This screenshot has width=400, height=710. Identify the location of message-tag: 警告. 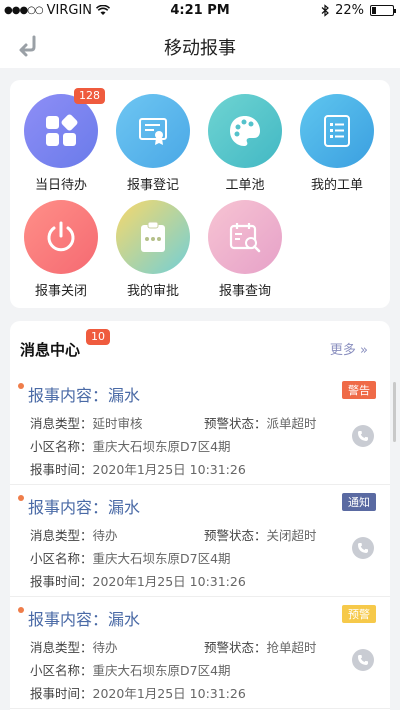
(359, 390).